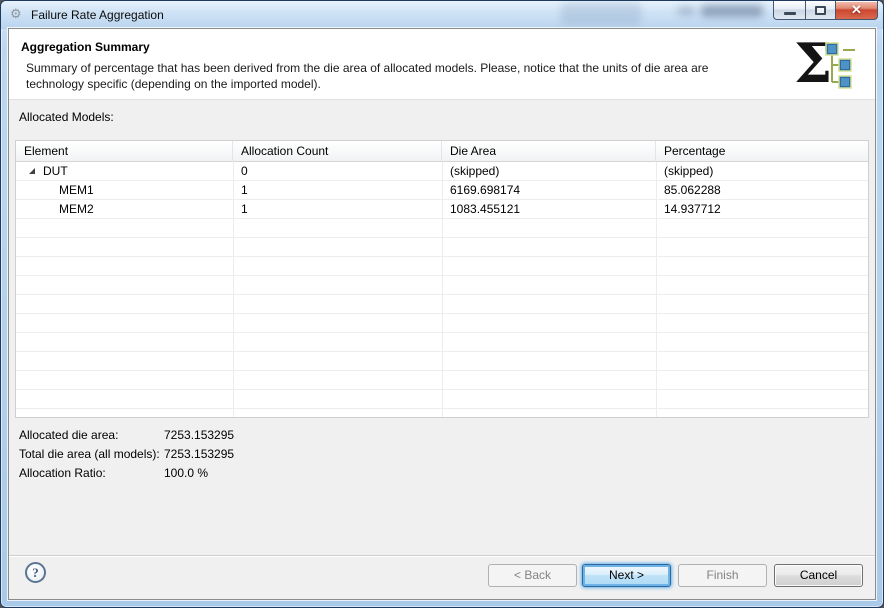  I want to click on sigma-hierarchy-icon: Σ, so click(824, 63).